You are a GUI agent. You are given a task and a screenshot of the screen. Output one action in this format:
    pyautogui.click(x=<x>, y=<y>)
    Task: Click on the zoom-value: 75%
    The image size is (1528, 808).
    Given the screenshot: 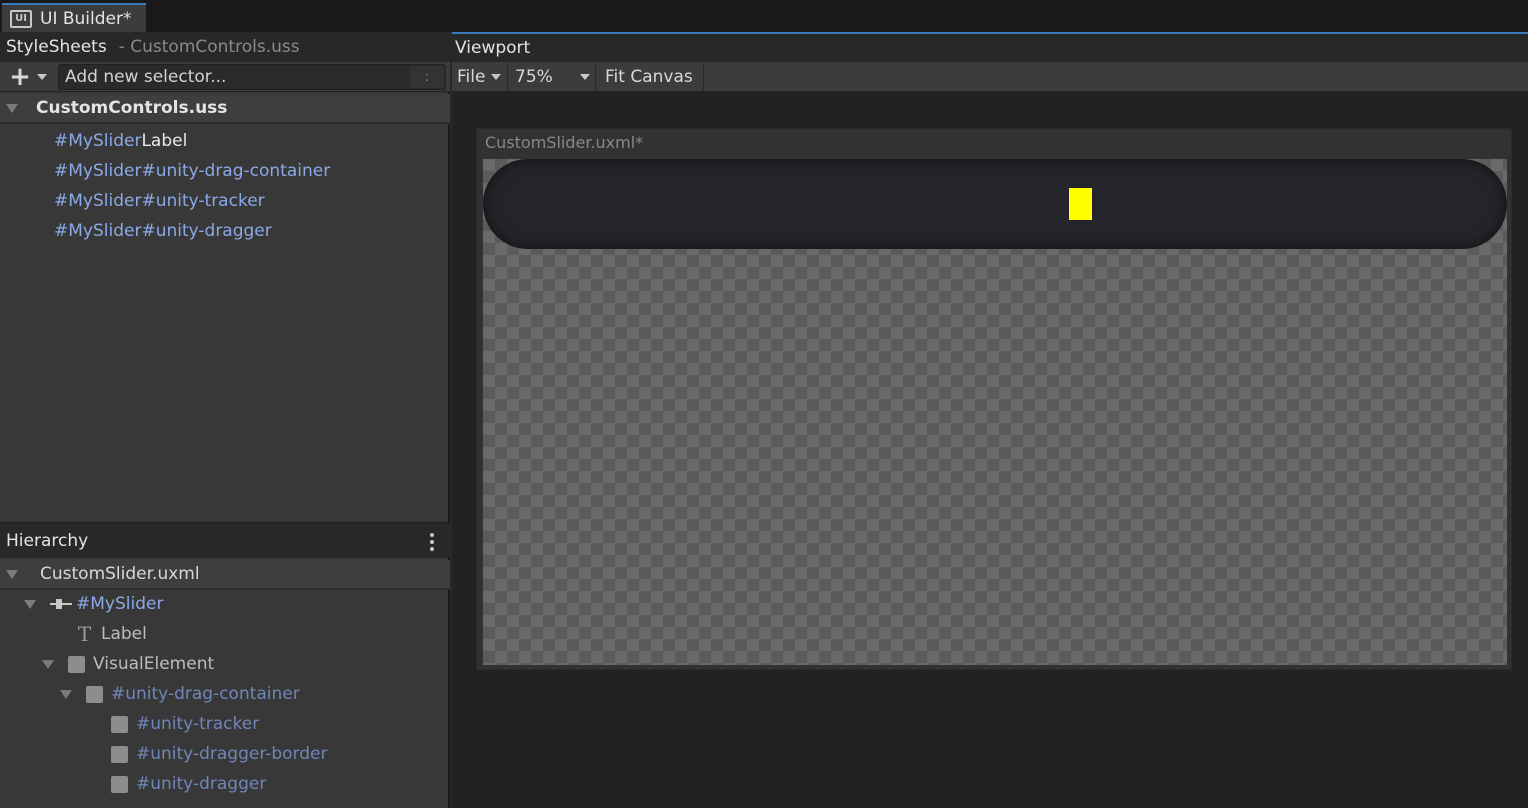 What is the action you would take?
    pyautogui.click(x=534, y=77)
    